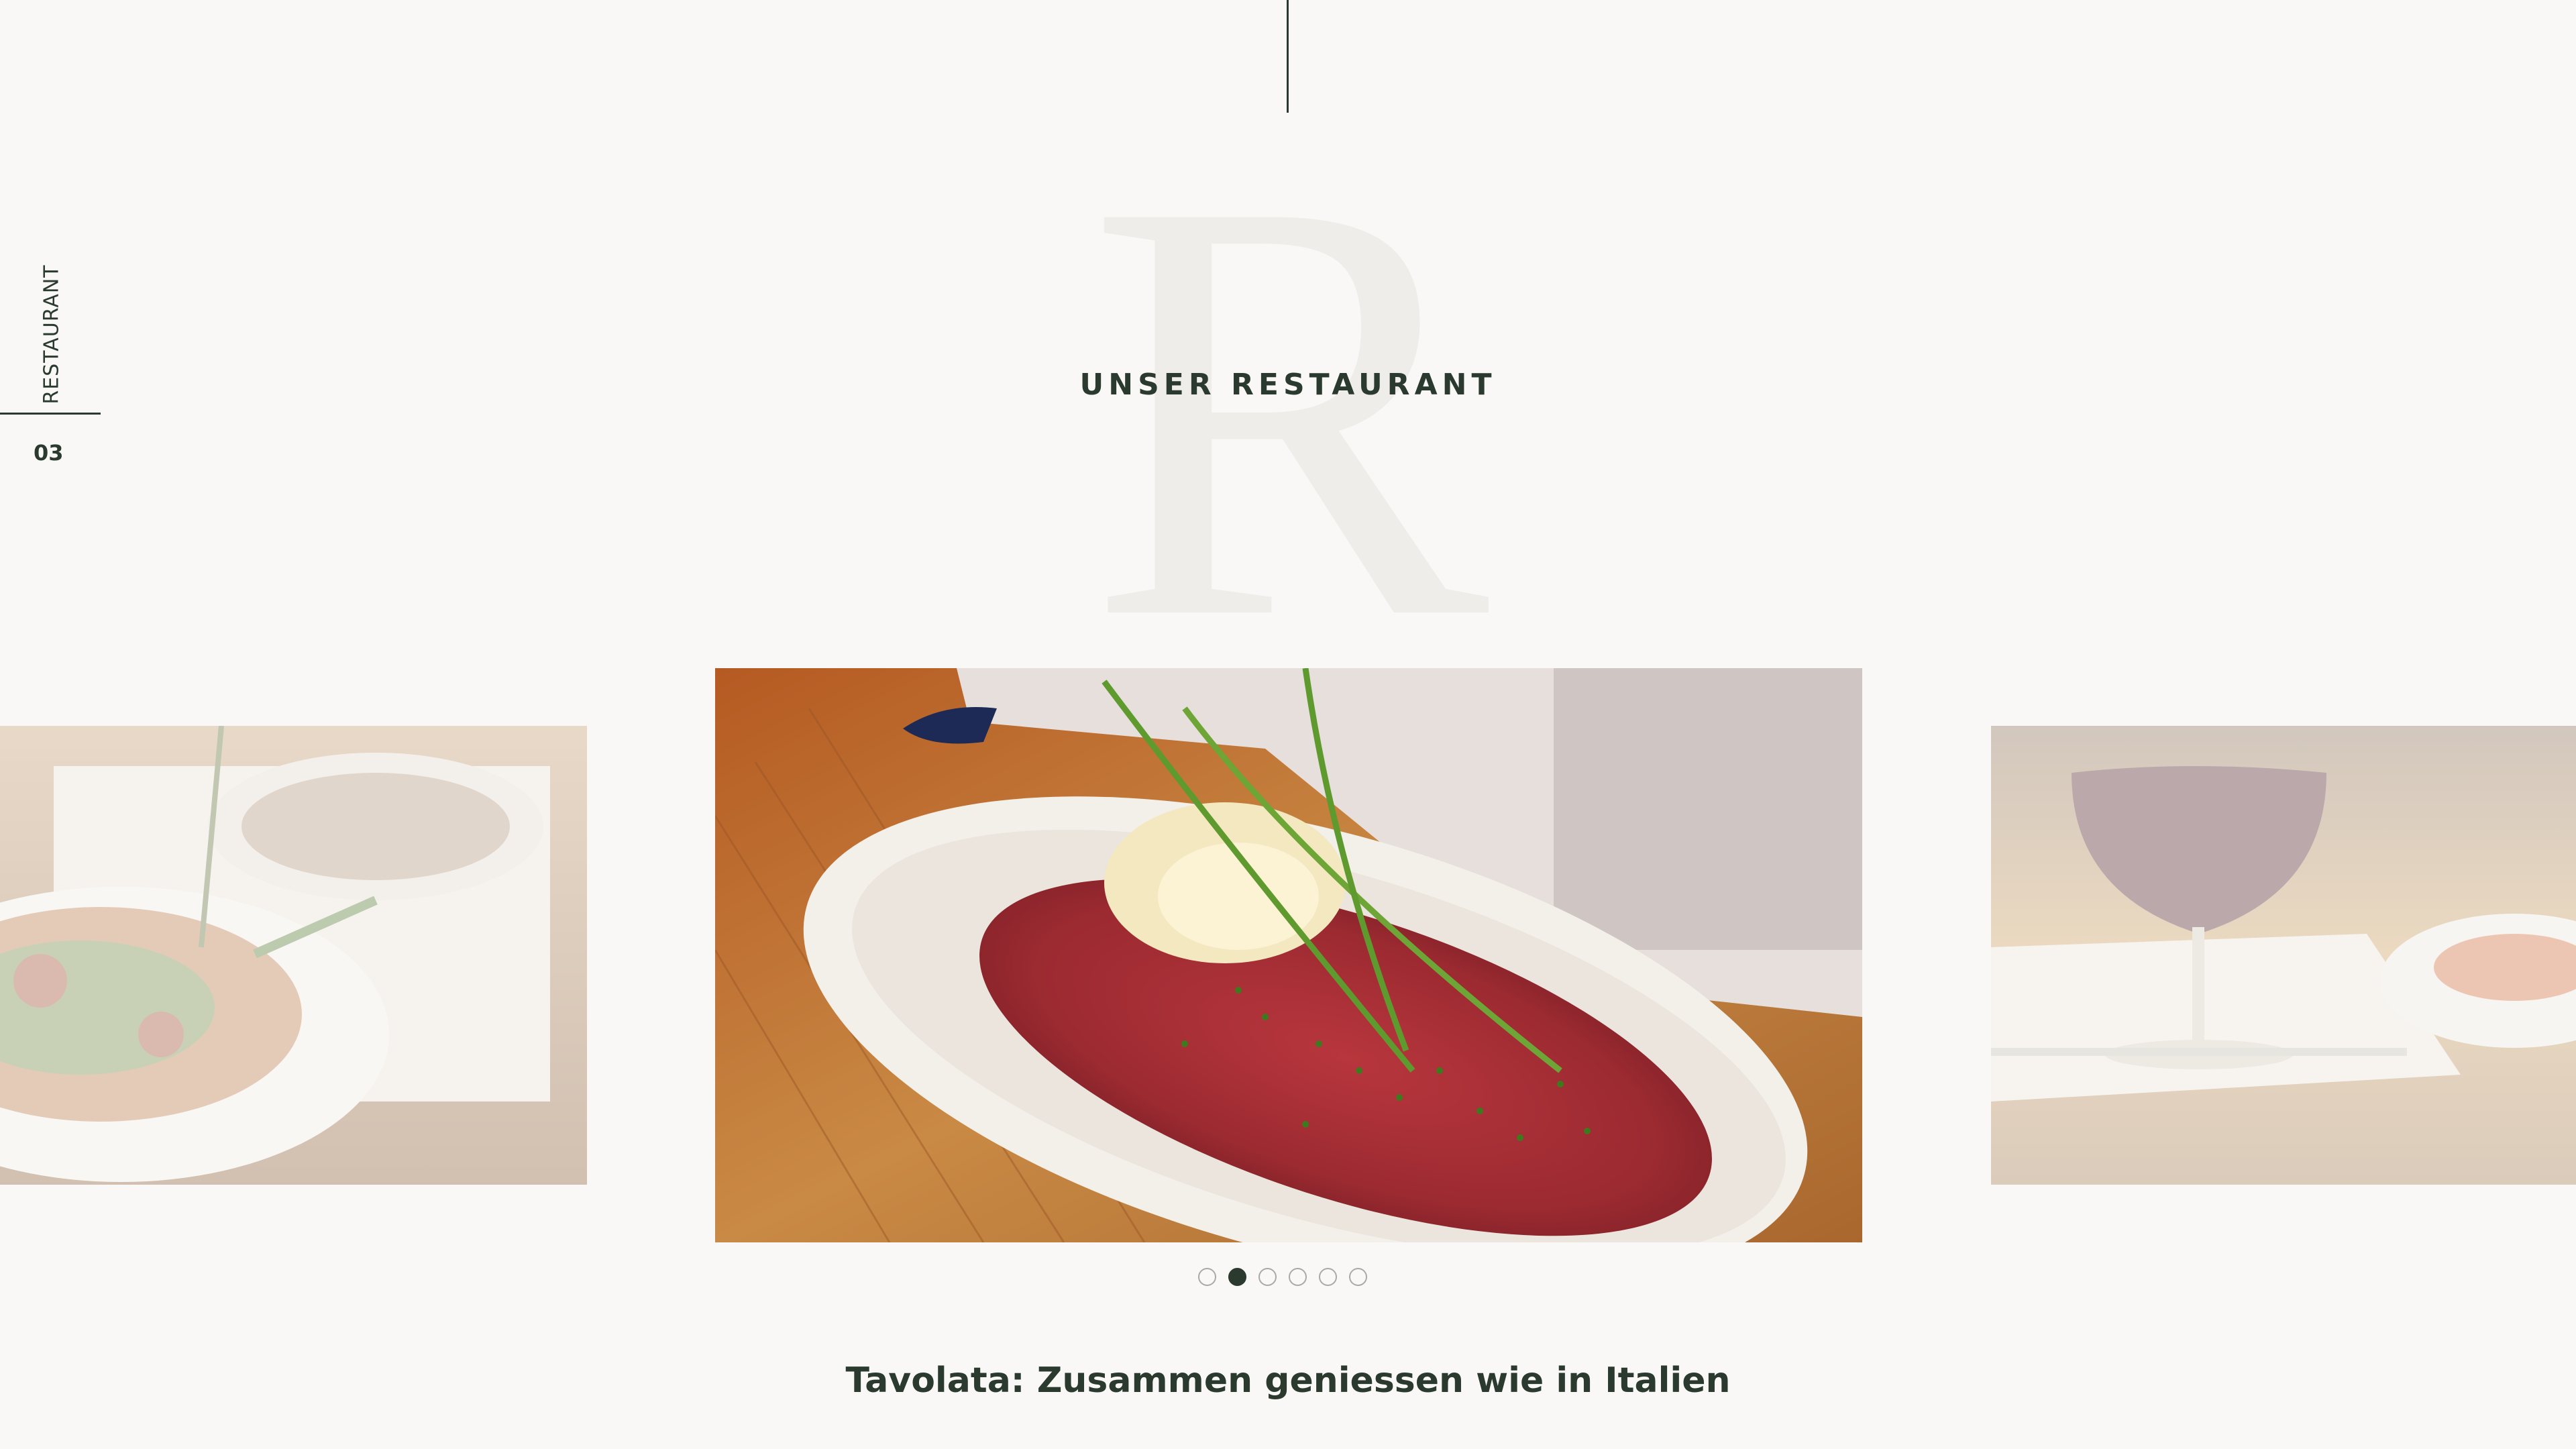  I want to click on section-heading: UNSER RESTAURANT, so click(1288, 385).